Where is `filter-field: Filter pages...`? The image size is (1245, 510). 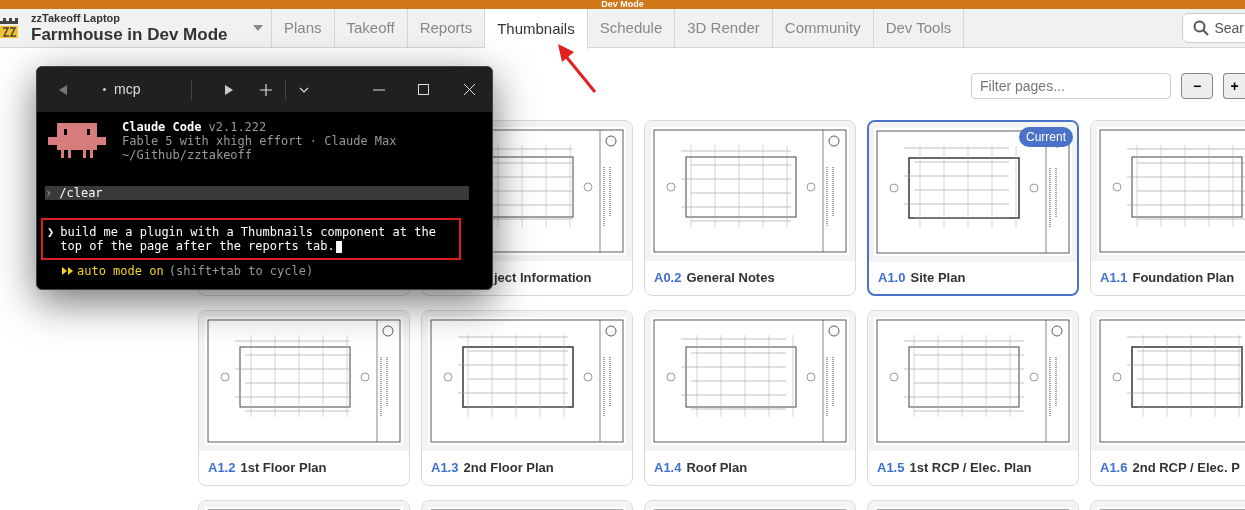 filter-field: Filter pages... is located at coordinates (1071, 86).